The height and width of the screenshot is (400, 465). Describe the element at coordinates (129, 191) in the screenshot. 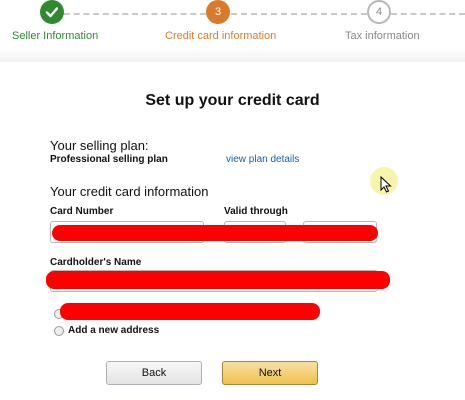

I see `credit-card-heading: Your credit card information` at that location.